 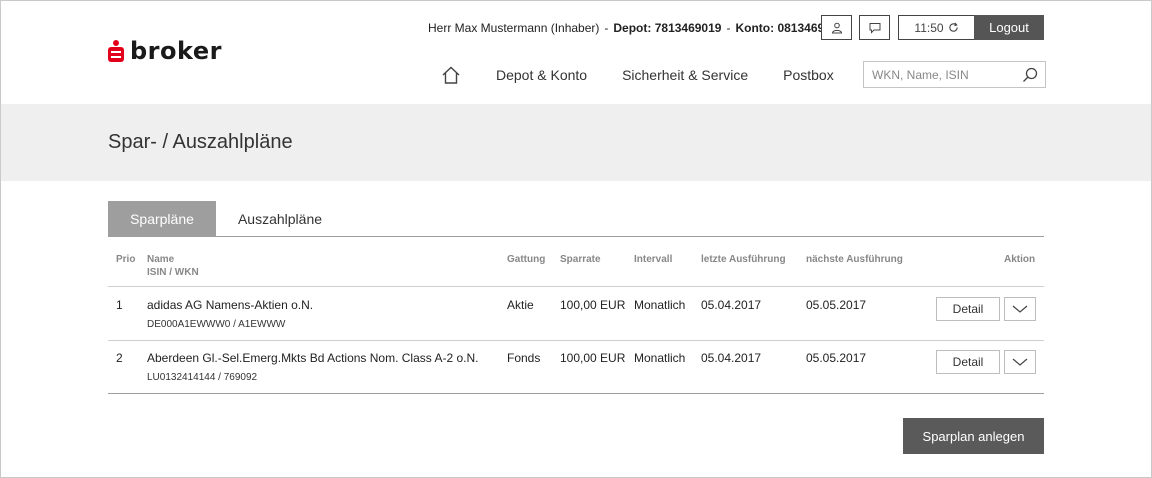 What do you see at coordinates (116, 51) in the screenshot?
I see `sparkasse-logo-icon` at bounding box center [116, 51].